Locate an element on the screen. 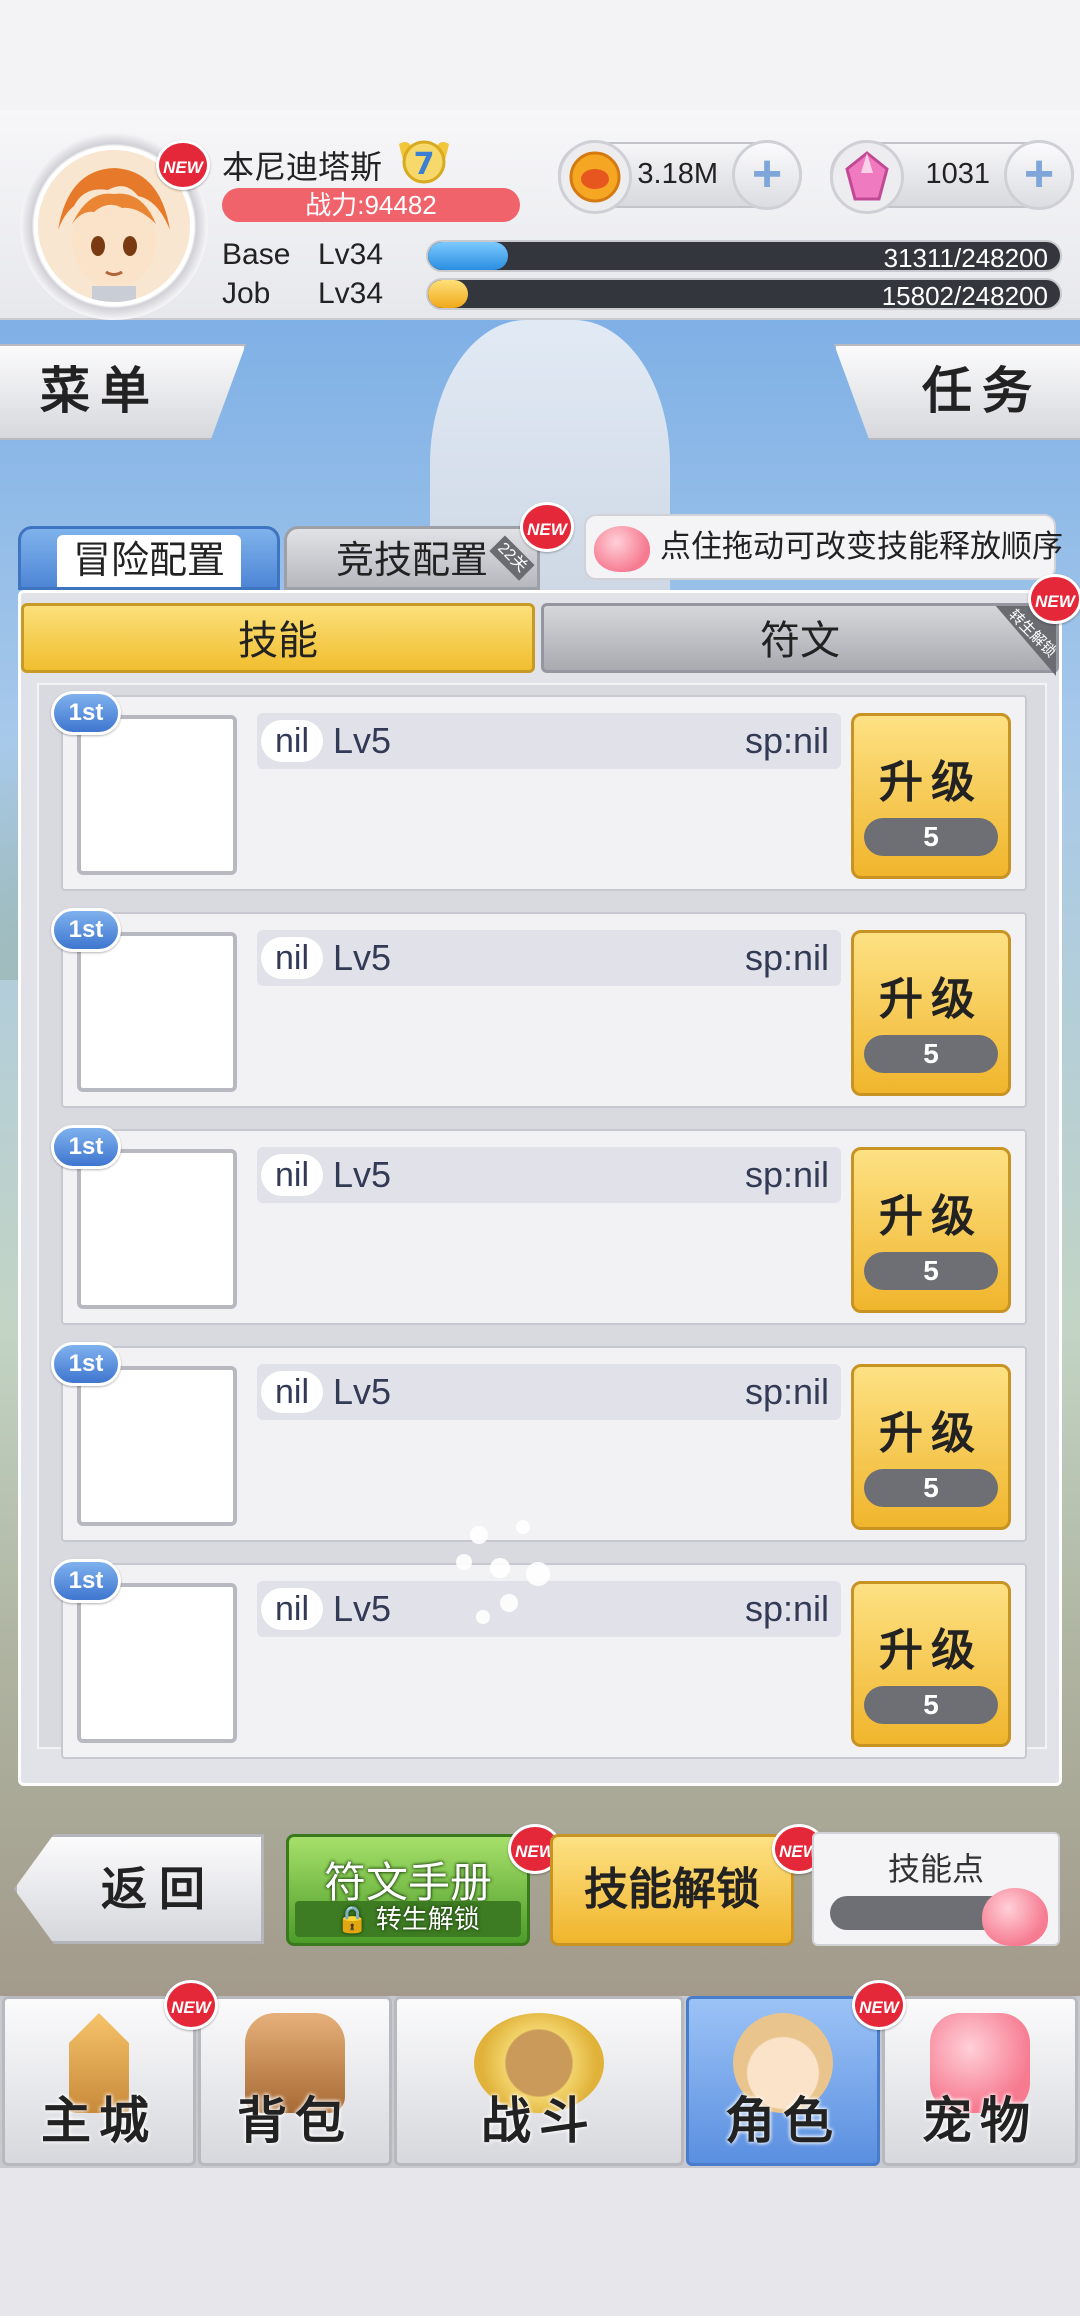 Image resolution: width=1080 pixels, height=2316 pixels. tab-adventure-config: 冒险配置 is located at coordinates (149, 558).